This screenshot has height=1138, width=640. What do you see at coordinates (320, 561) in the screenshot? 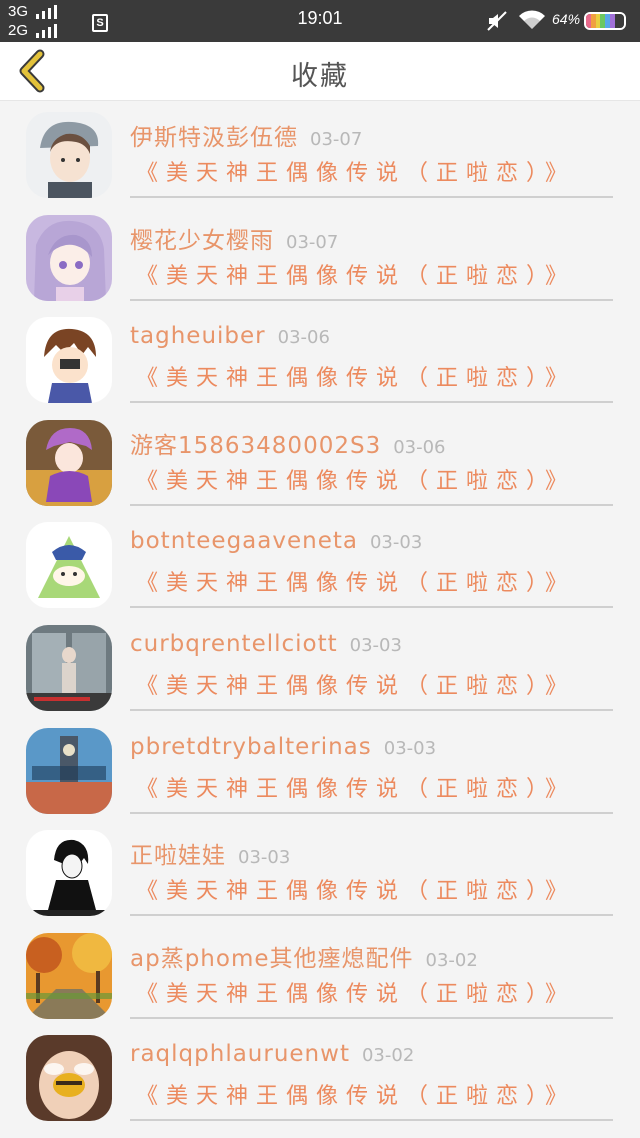
I see `list-item: botnteegaaveneta 03-03 《美天神王偶像传说（正啦恋）》` at bounding box center [320, 561].